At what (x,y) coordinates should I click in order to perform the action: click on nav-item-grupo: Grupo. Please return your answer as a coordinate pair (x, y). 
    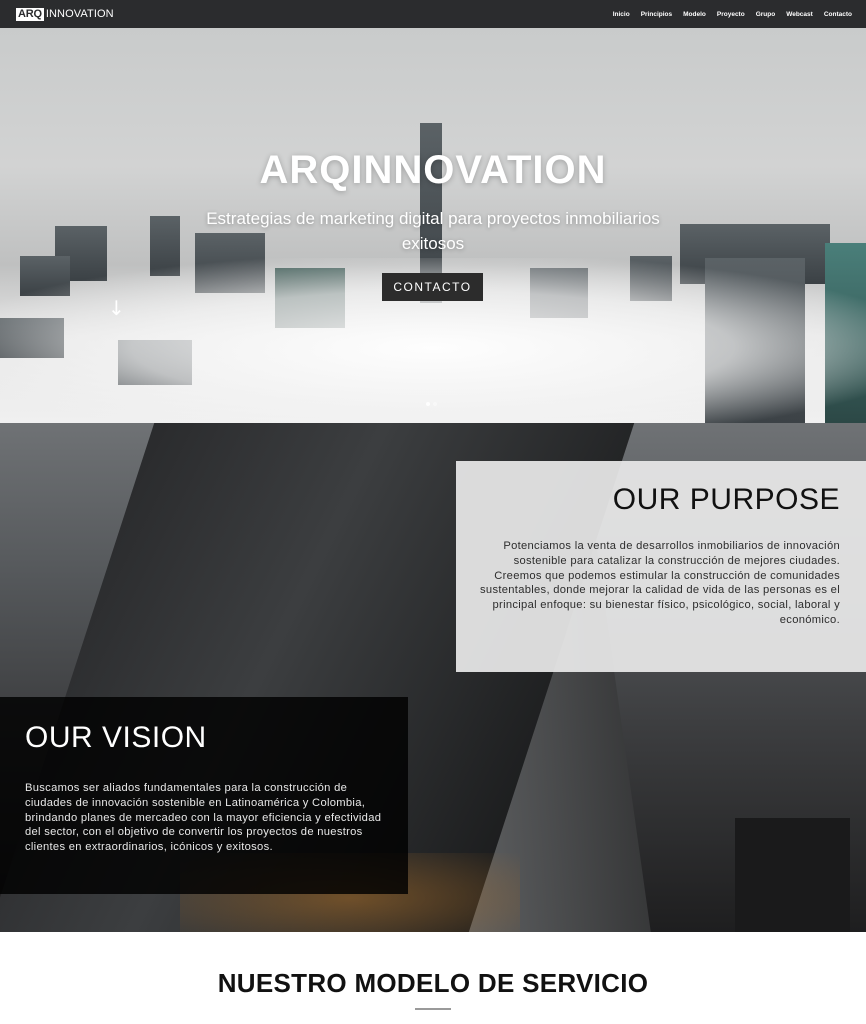
    Looking at the image, I should click on (766, 14).